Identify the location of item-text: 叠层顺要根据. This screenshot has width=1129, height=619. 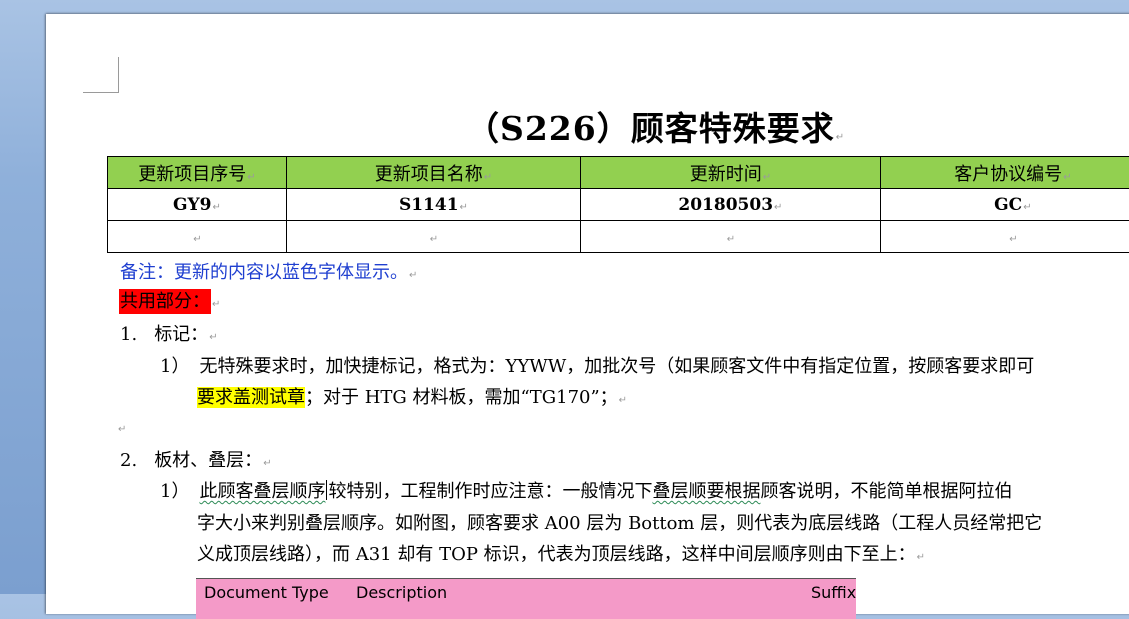
(706, 491).